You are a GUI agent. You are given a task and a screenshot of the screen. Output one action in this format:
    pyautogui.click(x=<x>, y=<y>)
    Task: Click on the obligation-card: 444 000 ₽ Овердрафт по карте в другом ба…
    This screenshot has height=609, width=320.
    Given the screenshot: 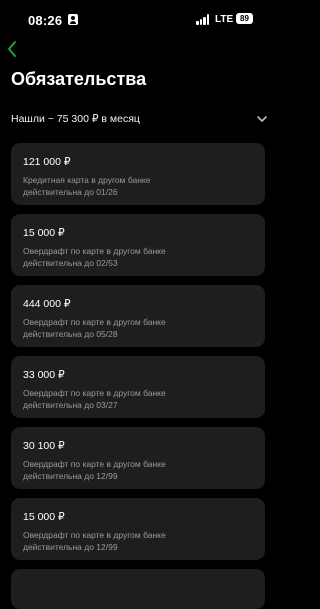 What is the action you would take?
    pyautogui.click(x=138, y=316)
    